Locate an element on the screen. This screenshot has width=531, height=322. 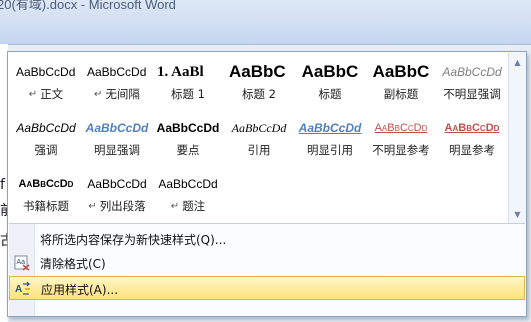
style-name: ↵ 无间隔 is located at coordinates (117, 94).